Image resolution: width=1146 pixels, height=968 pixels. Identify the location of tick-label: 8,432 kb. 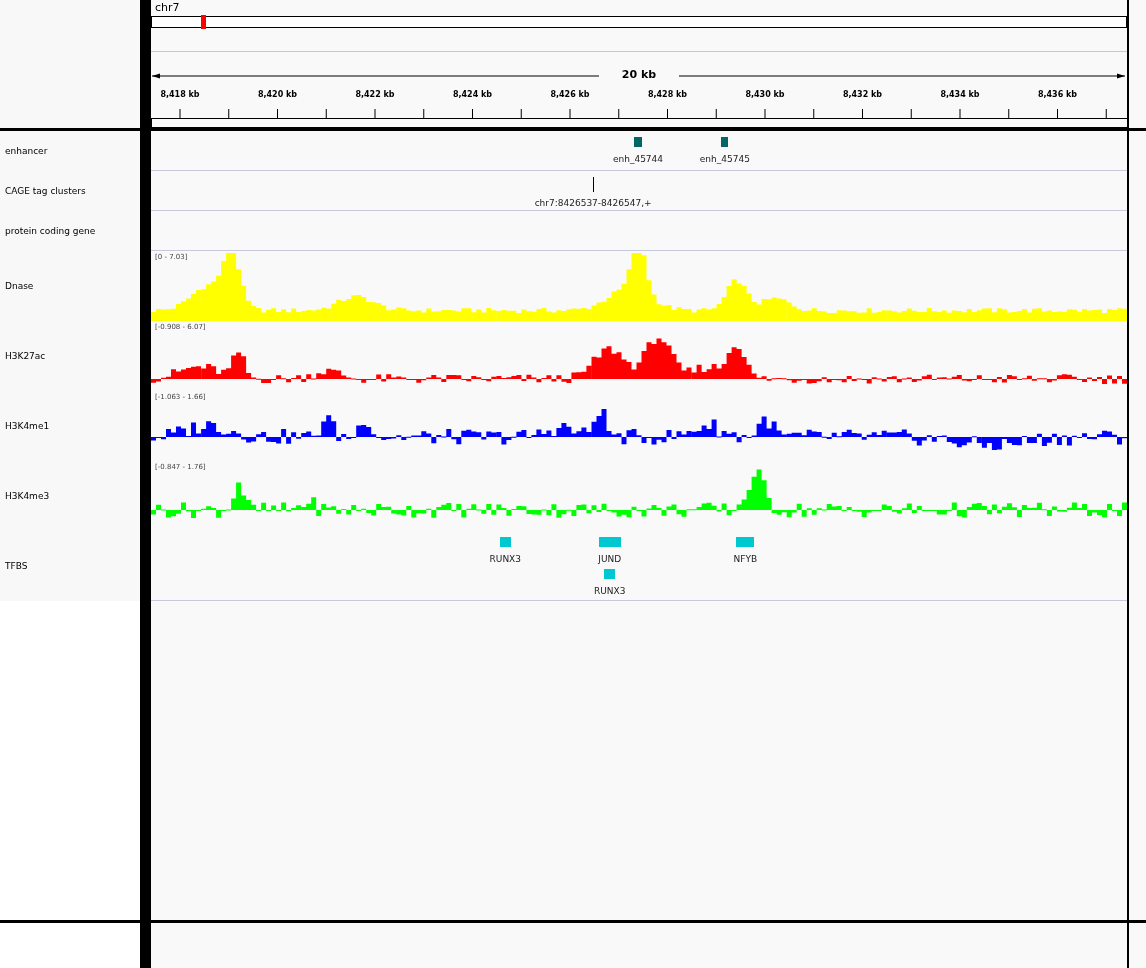
(862, 94).